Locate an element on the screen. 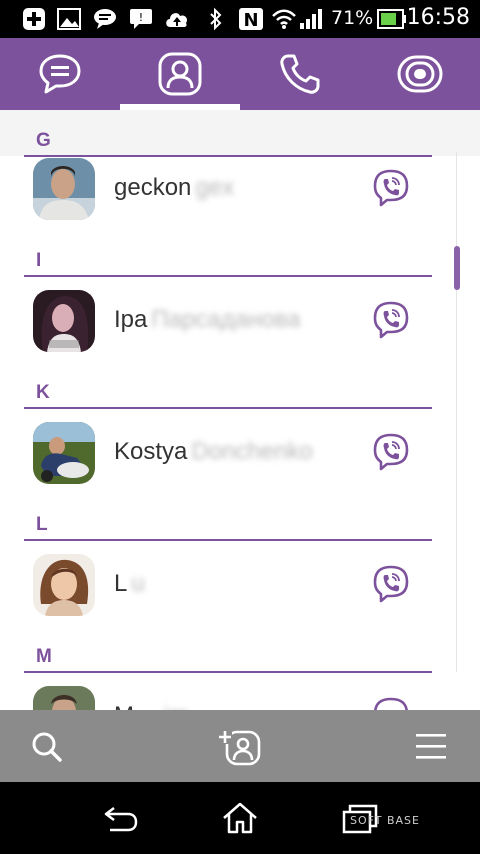 The width and height of the screenshot is (480, 854). tab-chats is located at coordinates (60, 74).